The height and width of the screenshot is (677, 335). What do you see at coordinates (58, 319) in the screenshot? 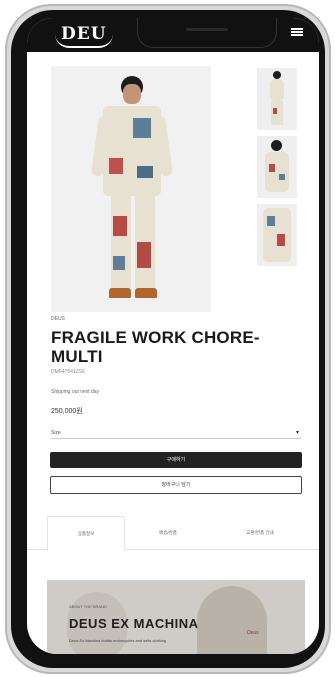
I see `brand-label: DEUS` at bounding box center [58, 319].